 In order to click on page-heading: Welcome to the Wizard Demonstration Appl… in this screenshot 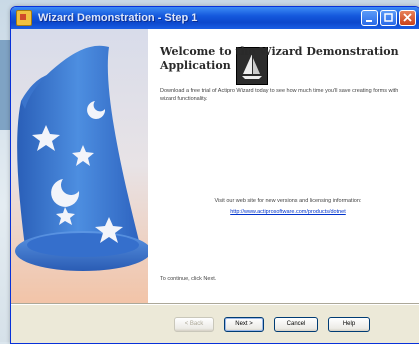, I will do `click(279, 58)`.